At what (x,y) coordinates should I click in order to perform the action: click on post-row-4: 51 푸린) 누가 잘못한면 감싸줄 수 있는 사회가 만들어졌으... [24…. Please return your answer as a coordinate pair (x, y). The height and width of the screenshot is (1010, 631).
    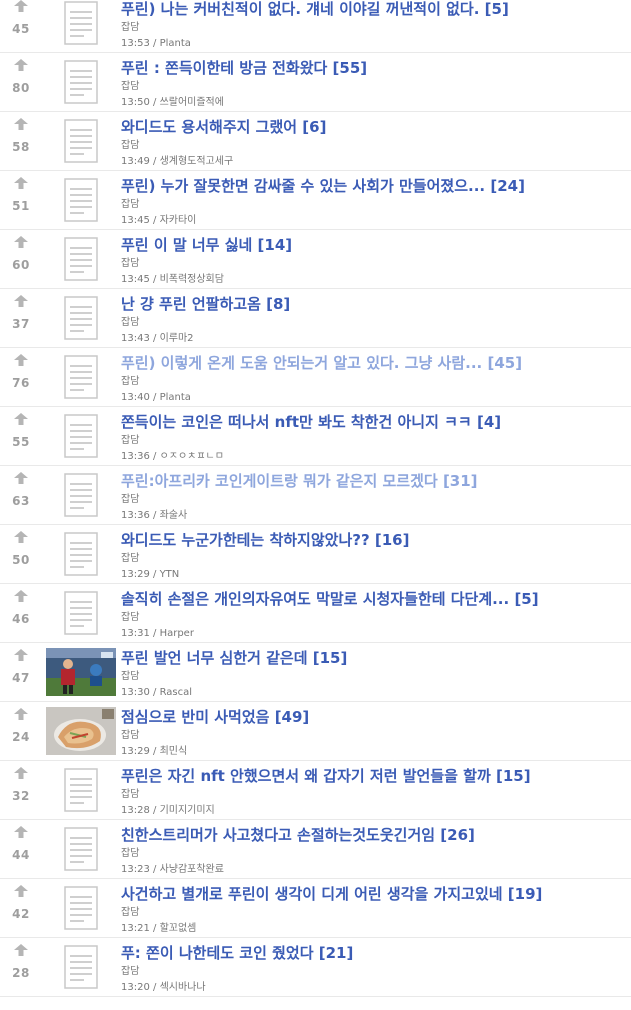
    Looking at the image, I should click on (315, 200).